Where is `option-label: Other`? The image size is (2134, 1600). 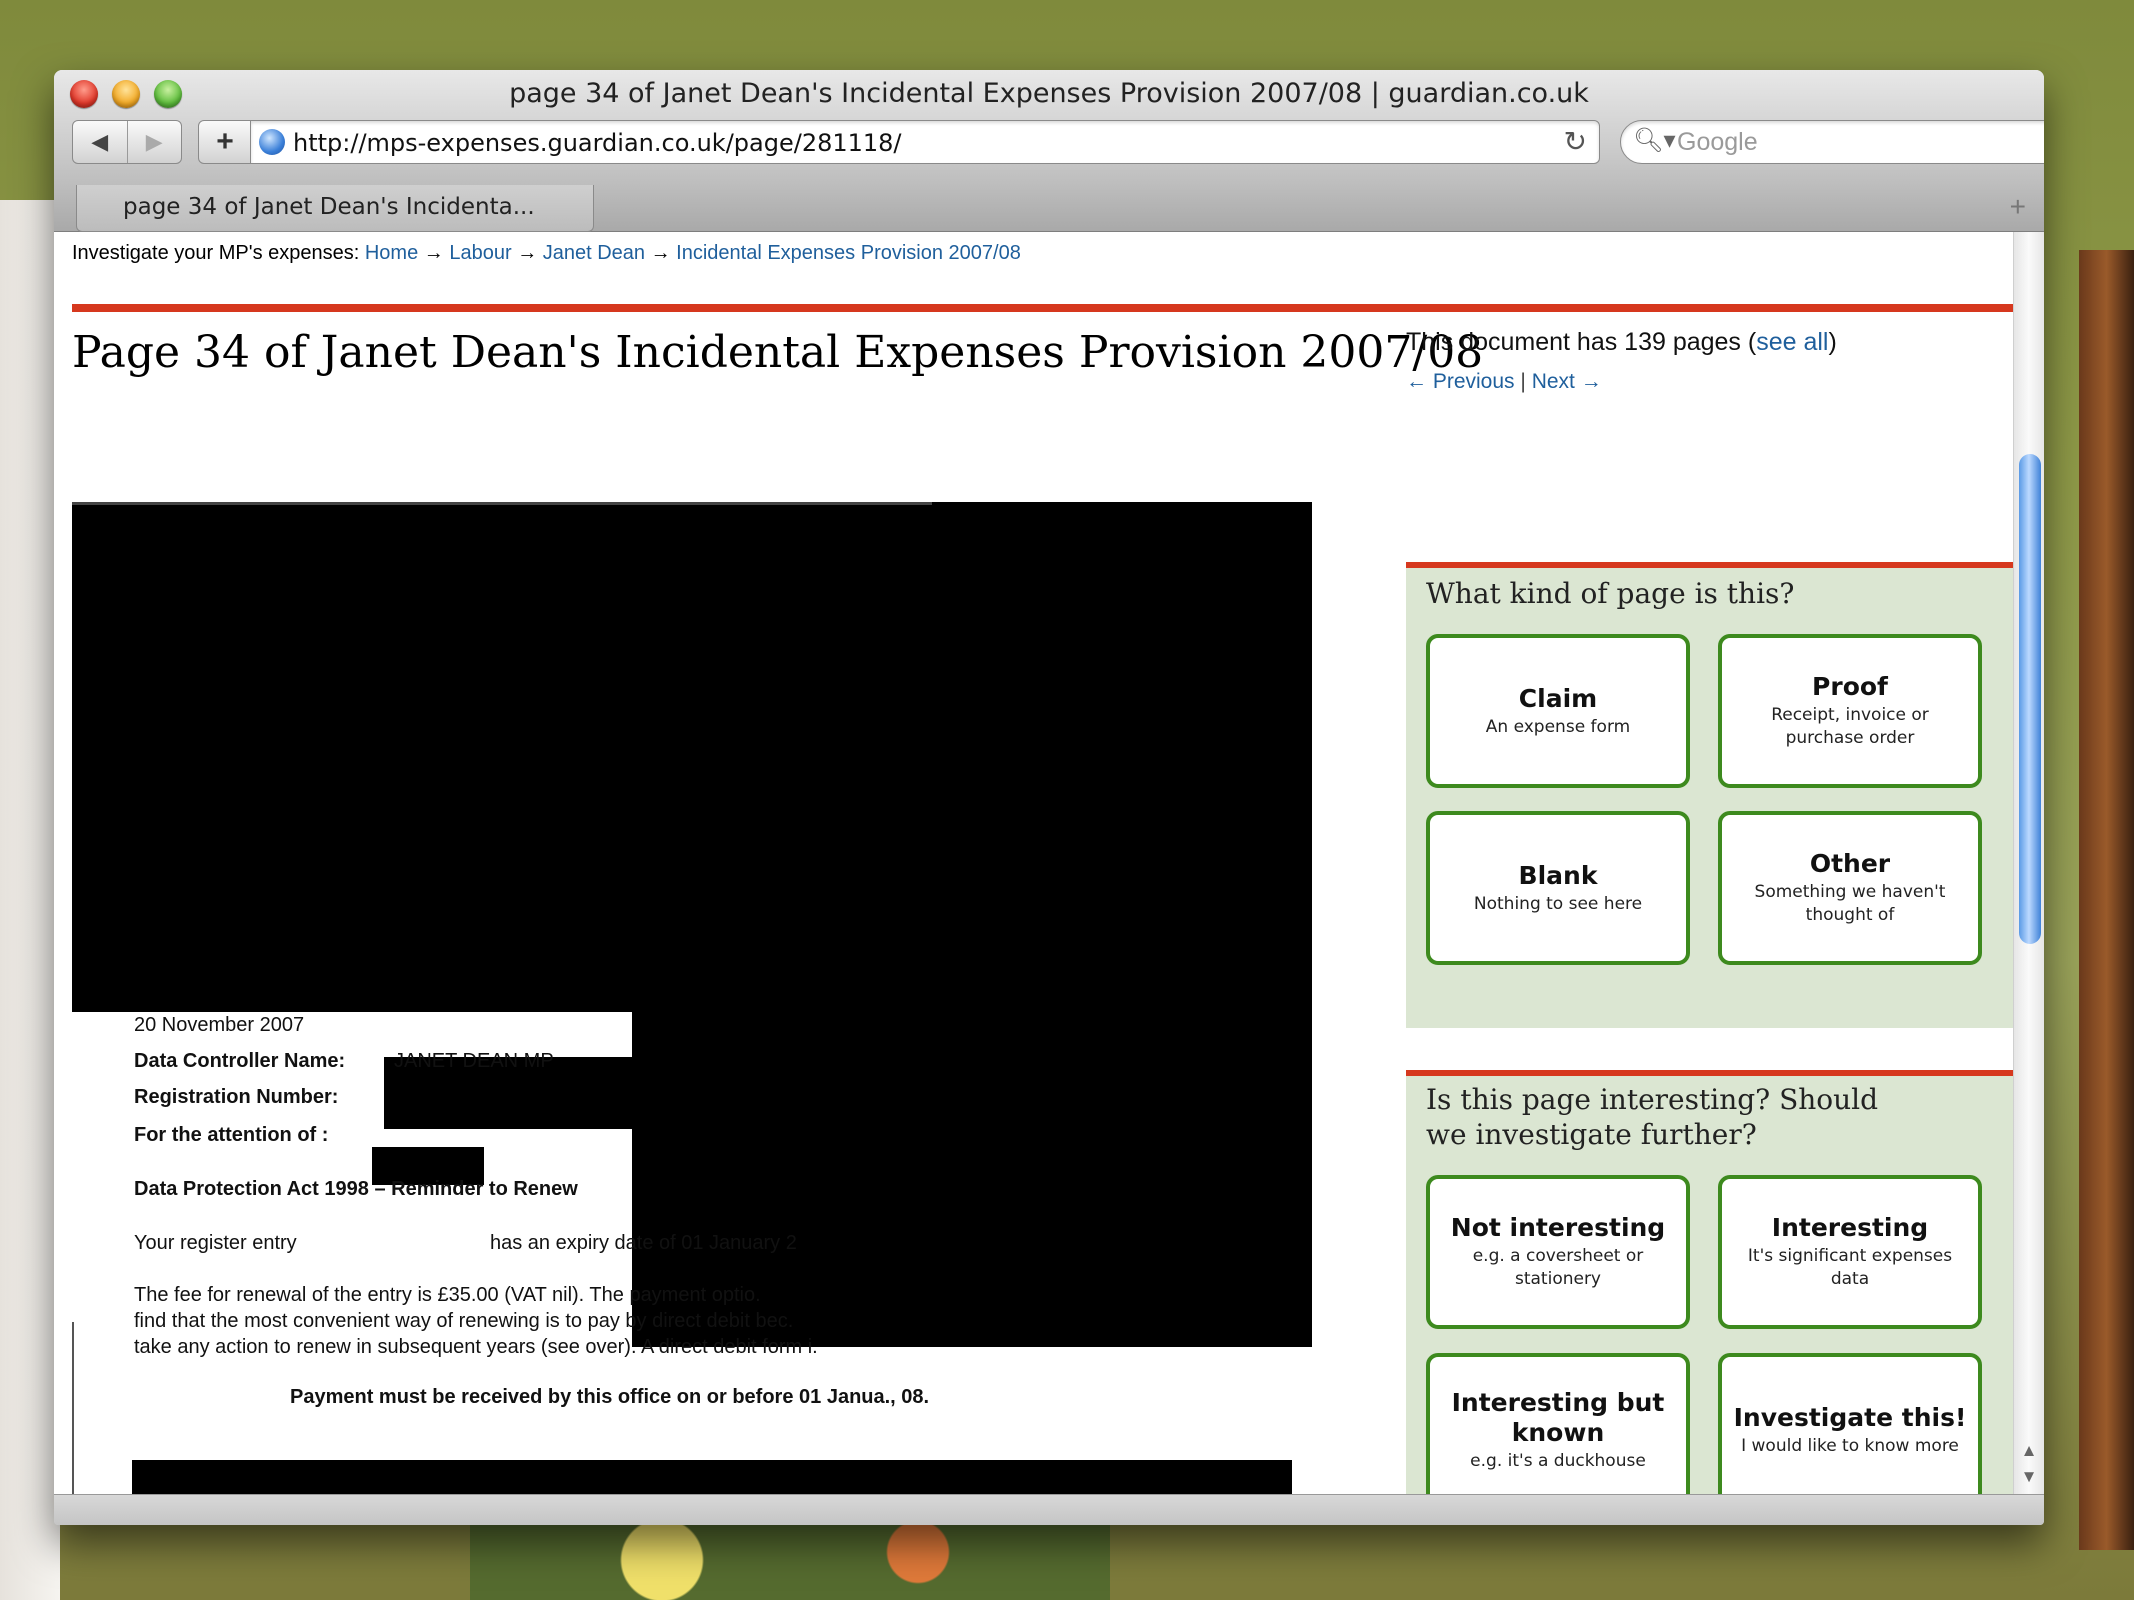
option-label: Other is located at coordinates (1850, 863).